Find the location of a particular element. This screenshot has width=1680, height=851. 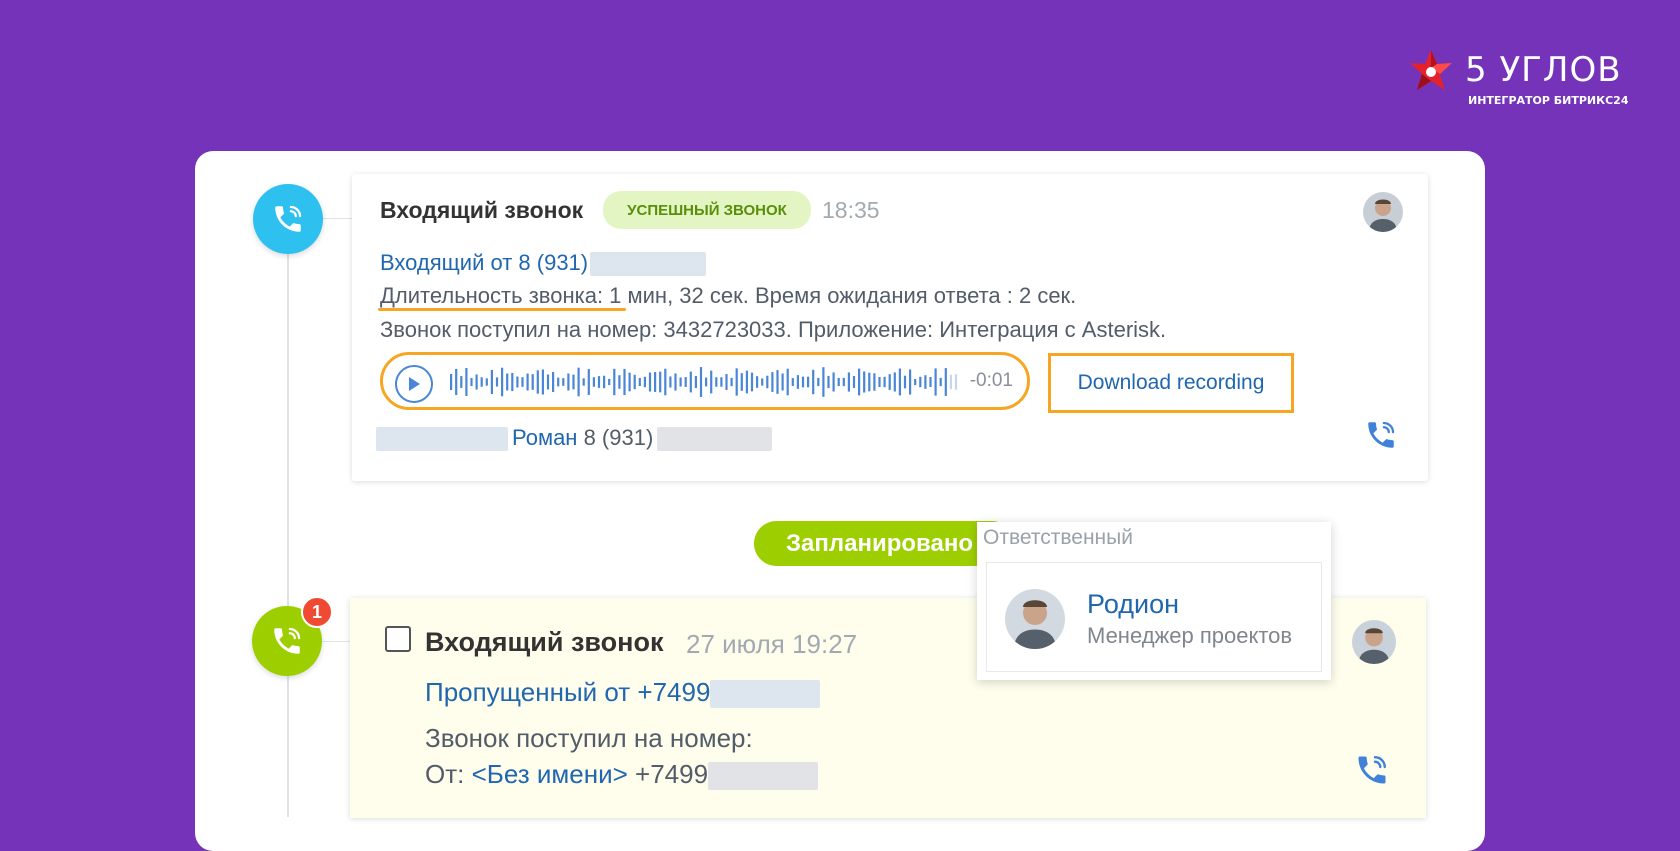

task-checkbox is located at coordinates (398, 639).